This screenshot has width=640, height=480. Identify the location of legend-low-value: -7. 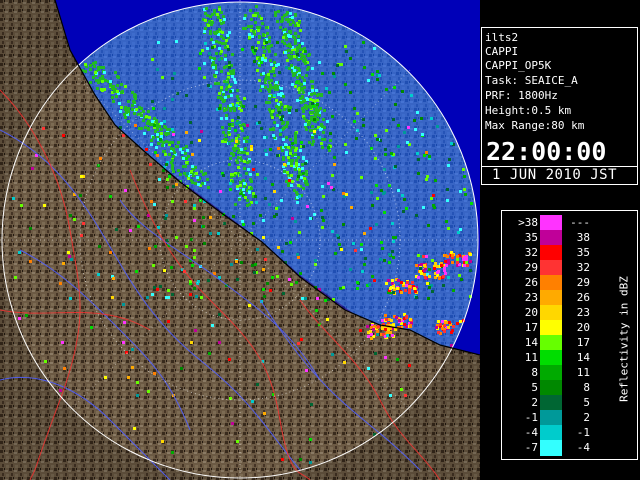
(531, 447).